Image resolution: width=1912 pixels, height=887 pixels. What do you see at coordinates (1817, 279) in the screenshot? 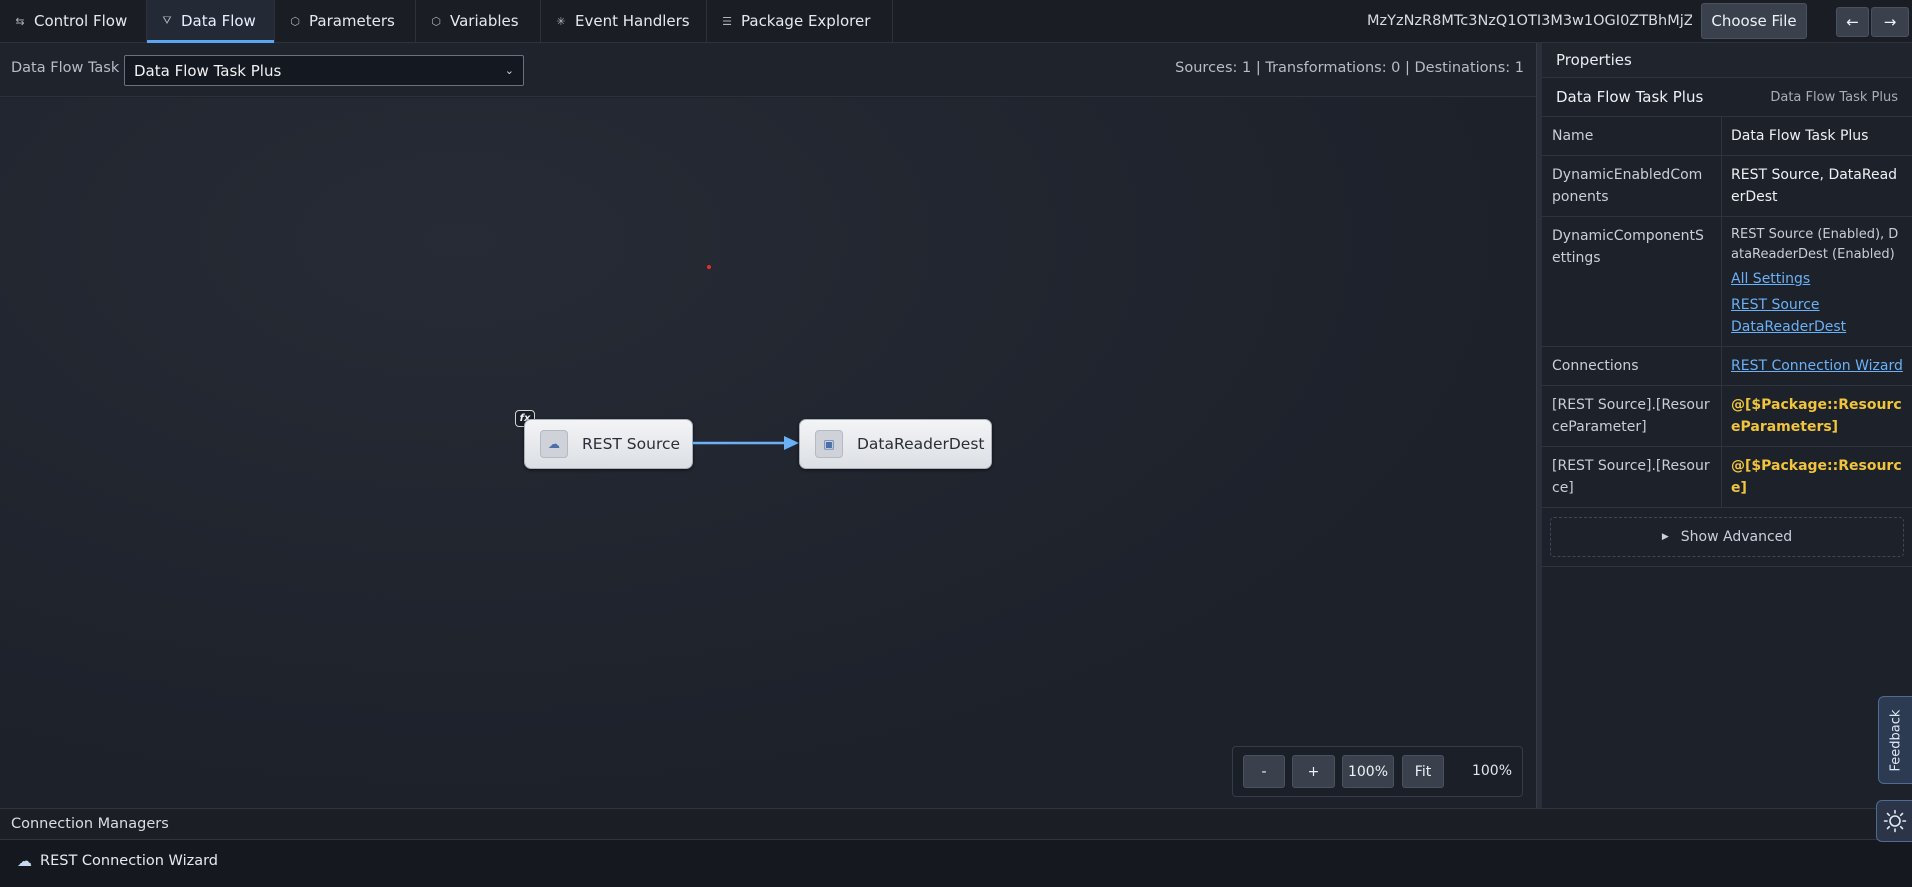
I see `all-settings-link: All Settings` at bounding box center [1817, 279].